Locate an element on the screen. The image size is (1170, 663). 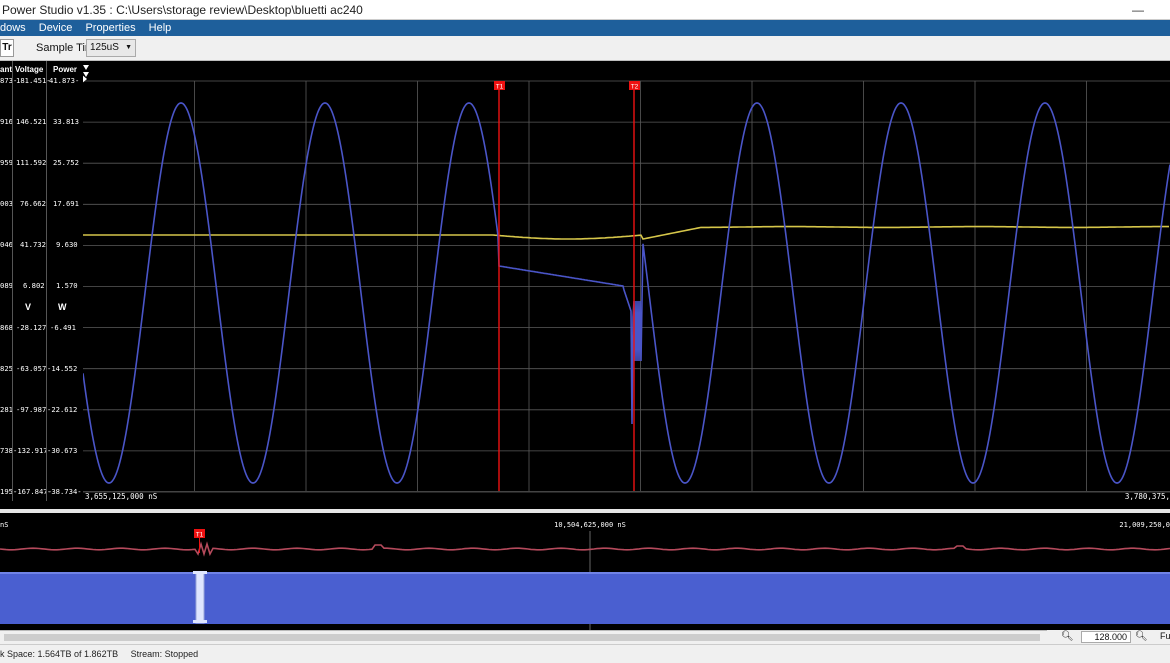
voltage-tick: -97.987 is located at coordinates (31, 409).